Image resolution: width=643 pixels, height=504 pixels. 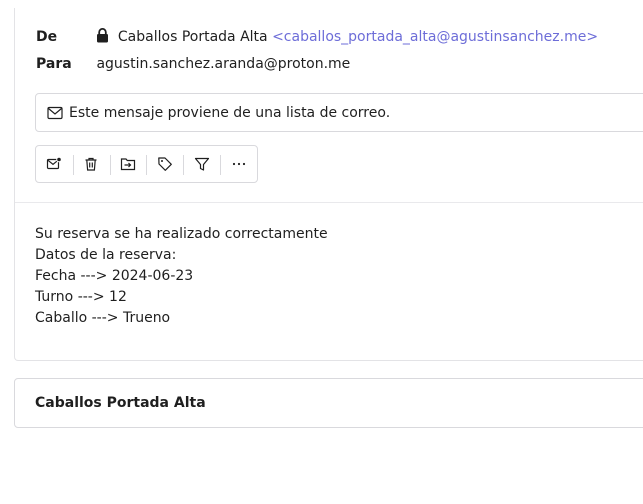 I want to click on filter-button, so click(x=201, y=164).